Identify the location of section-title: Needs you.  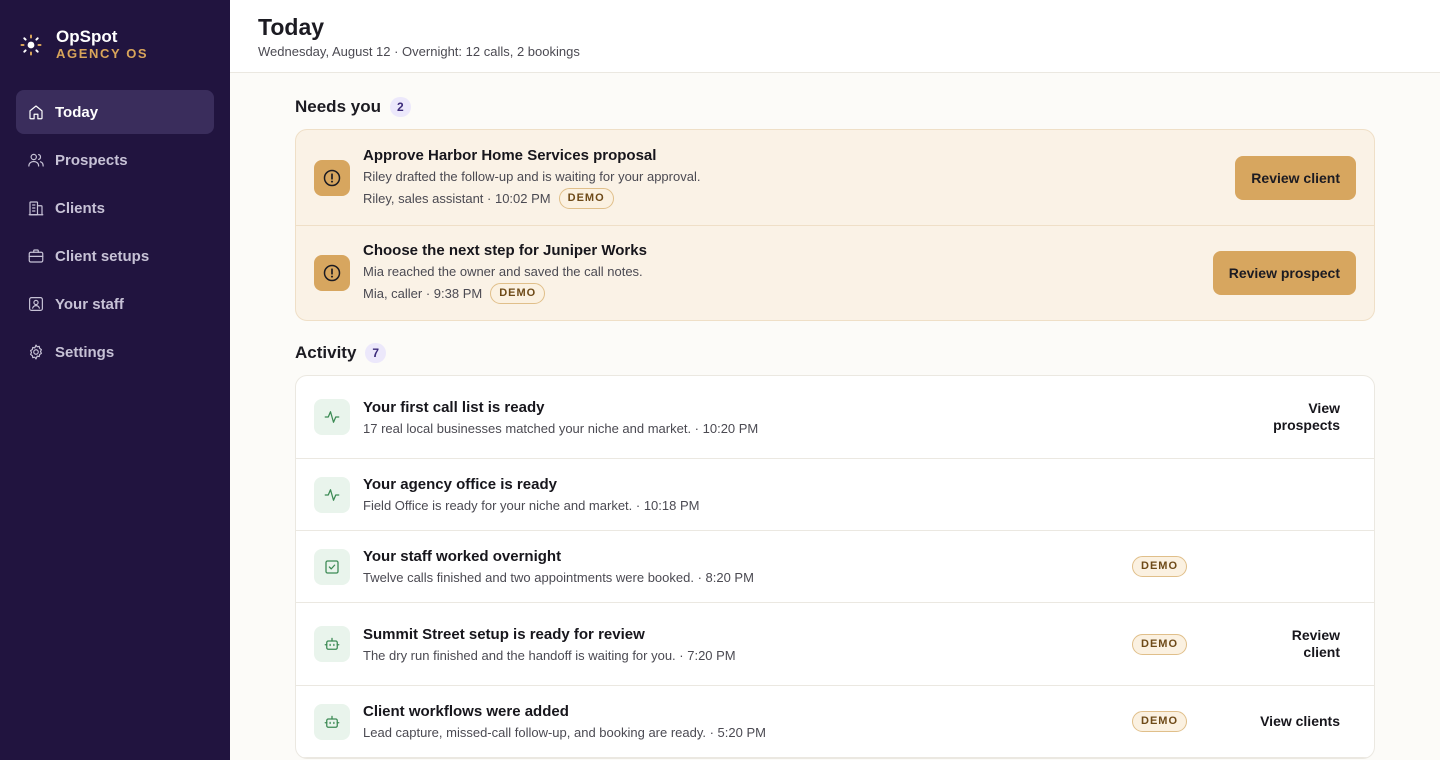
(338, 106).